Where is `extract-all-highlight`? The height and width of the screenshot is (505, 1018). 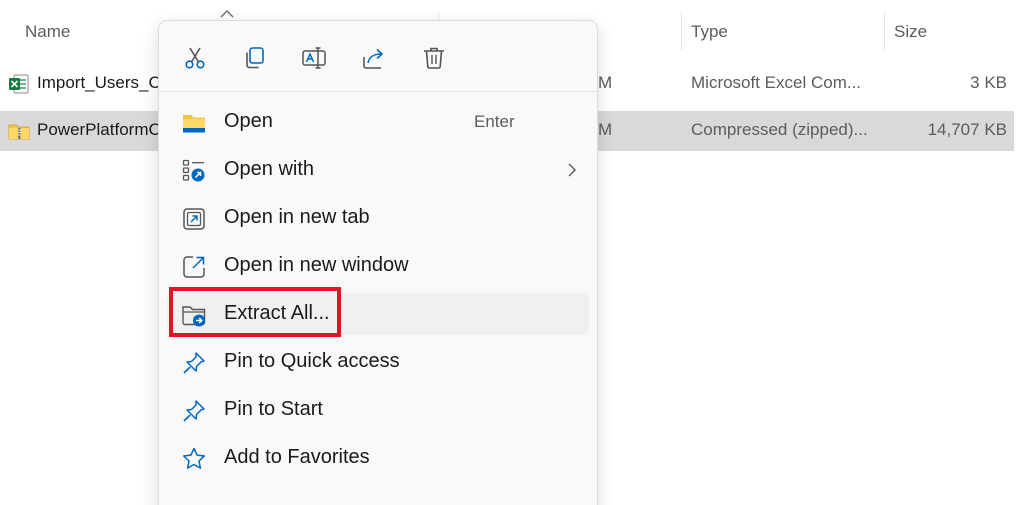 extract-all-highlight is located at coordinates (255, 312).